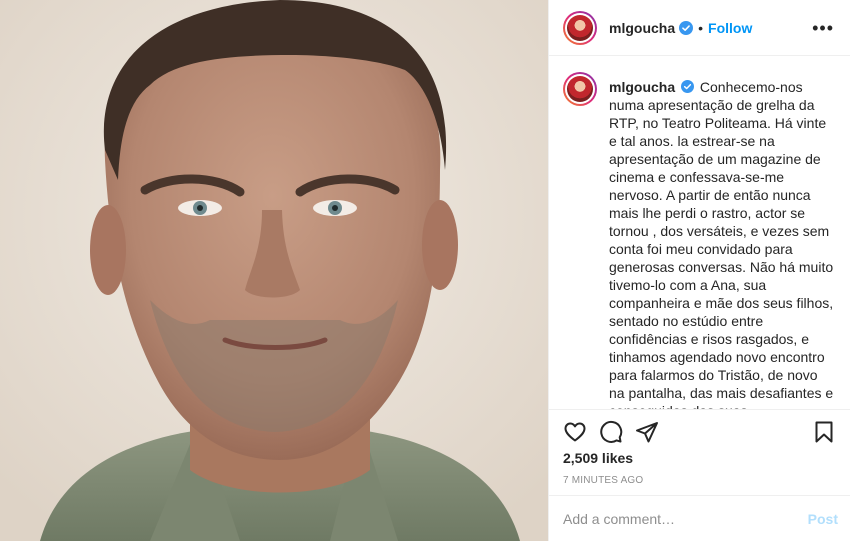 This screenshot has height=541, width=850. What do you see at coordinates (598, 458) in the screenshot?
I see `like-count: 2,509 likes` at bounding box center [598, 458].